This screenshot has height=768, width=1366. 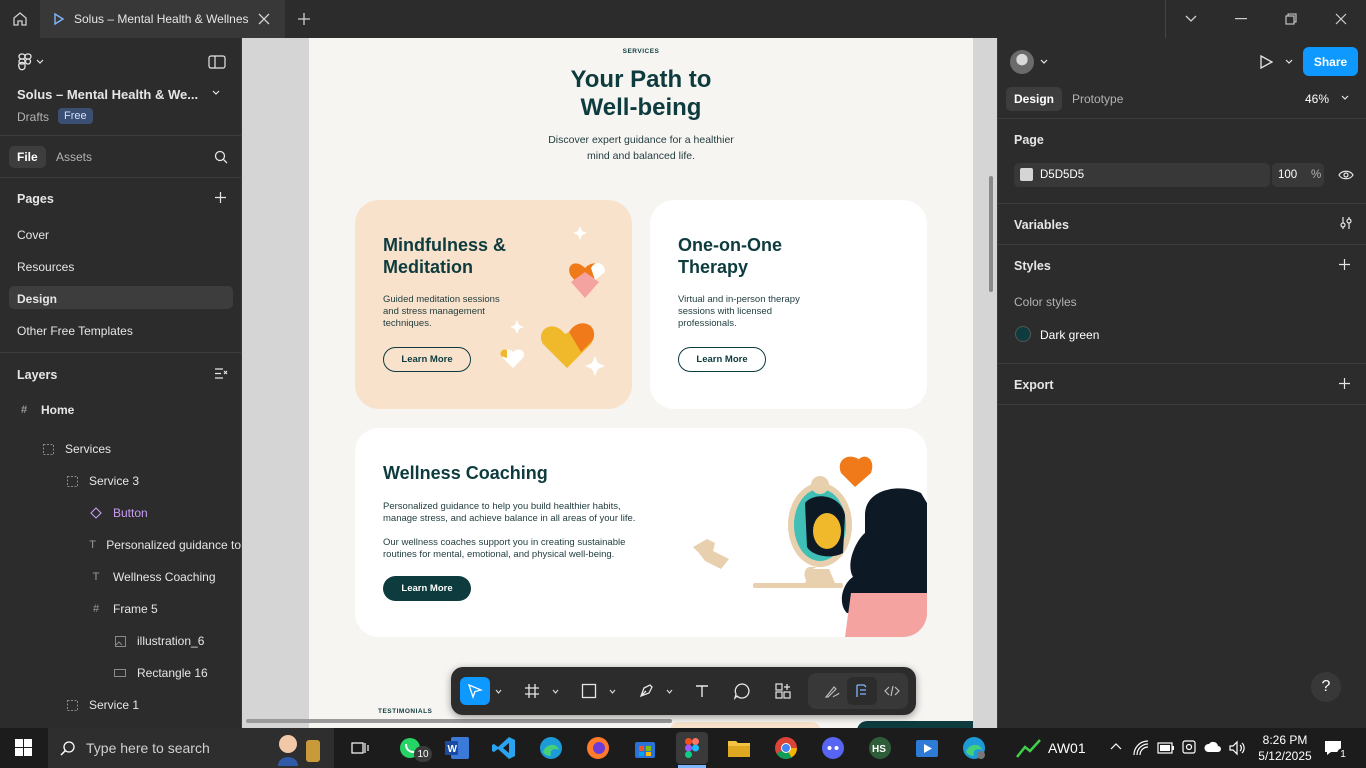 What do you see at coordinates (45, 267) in the screenshot?
I see `page-item-resources: Resources` at bounding box center [45, 267].